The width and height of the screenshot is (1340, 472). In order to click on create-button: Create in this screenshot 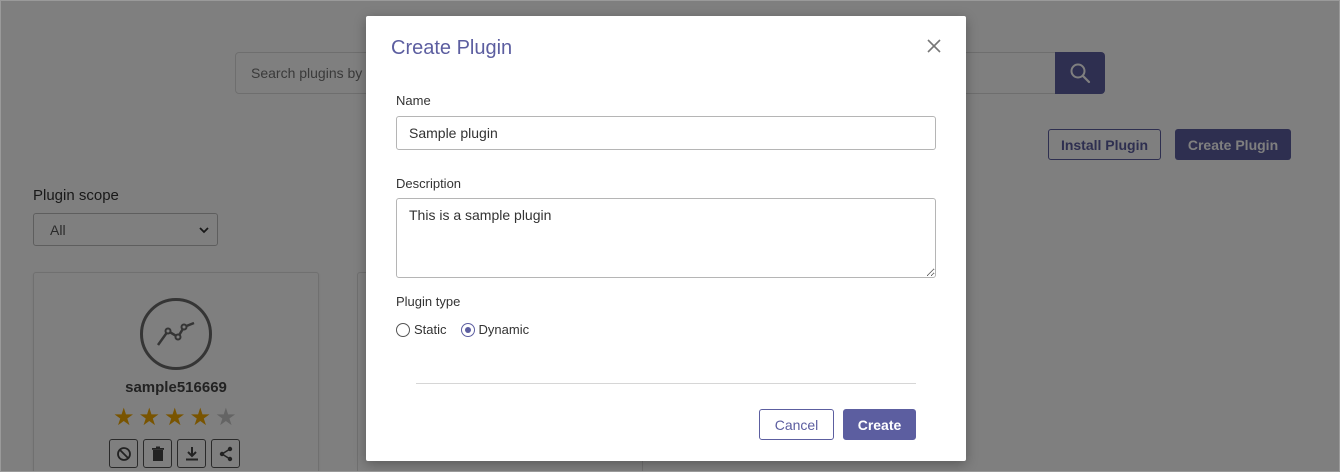, I will do `click(879, 424)`.